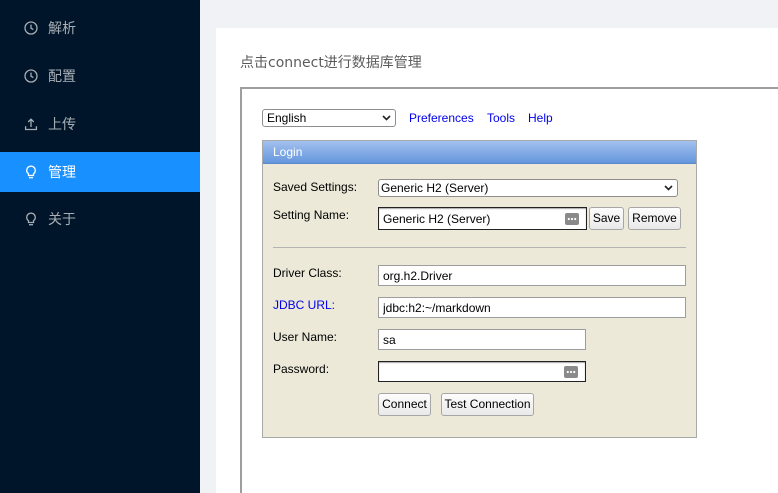 This screenshot has width=778, height=493. I want to click on password-label: Password:, so click(301, 369).